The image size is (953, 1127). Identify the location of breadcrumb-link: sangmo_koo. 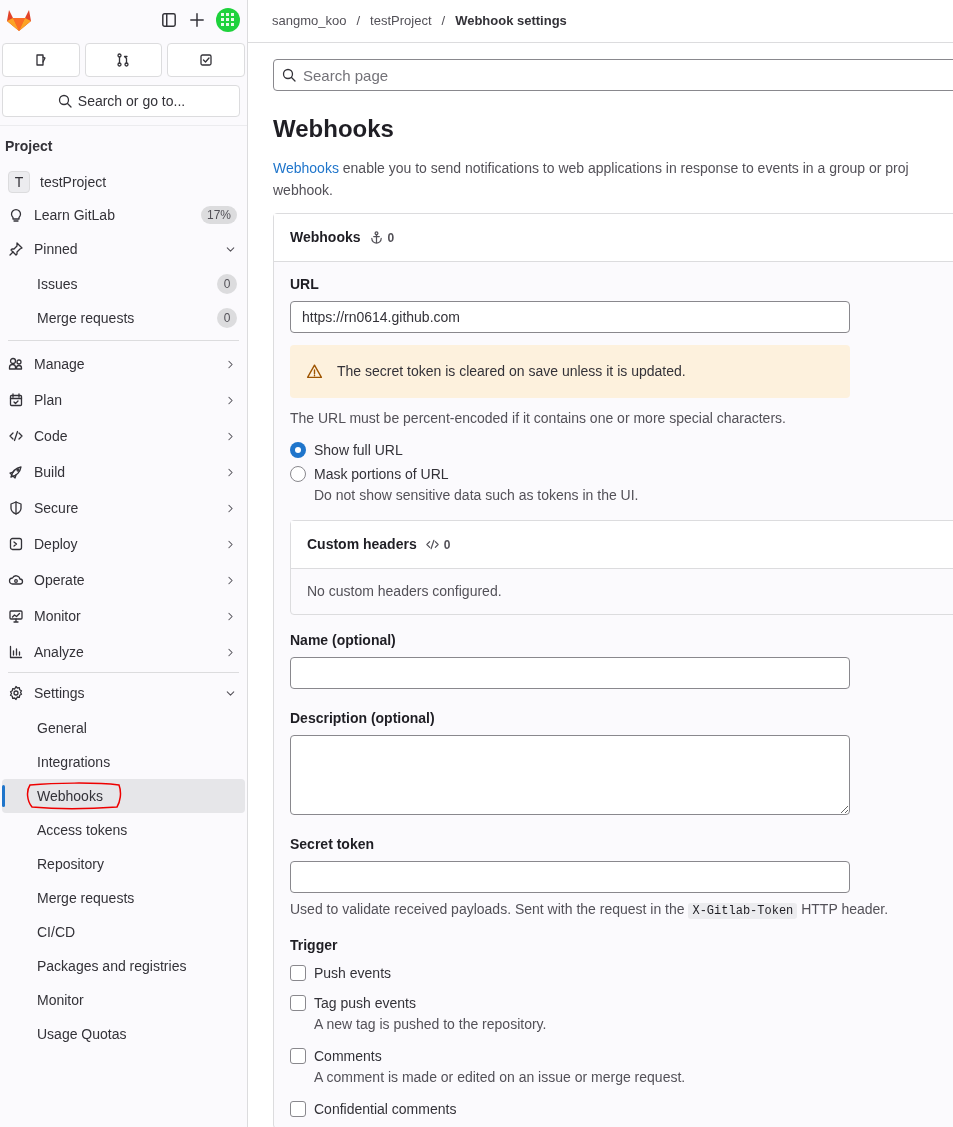
(309, 21).